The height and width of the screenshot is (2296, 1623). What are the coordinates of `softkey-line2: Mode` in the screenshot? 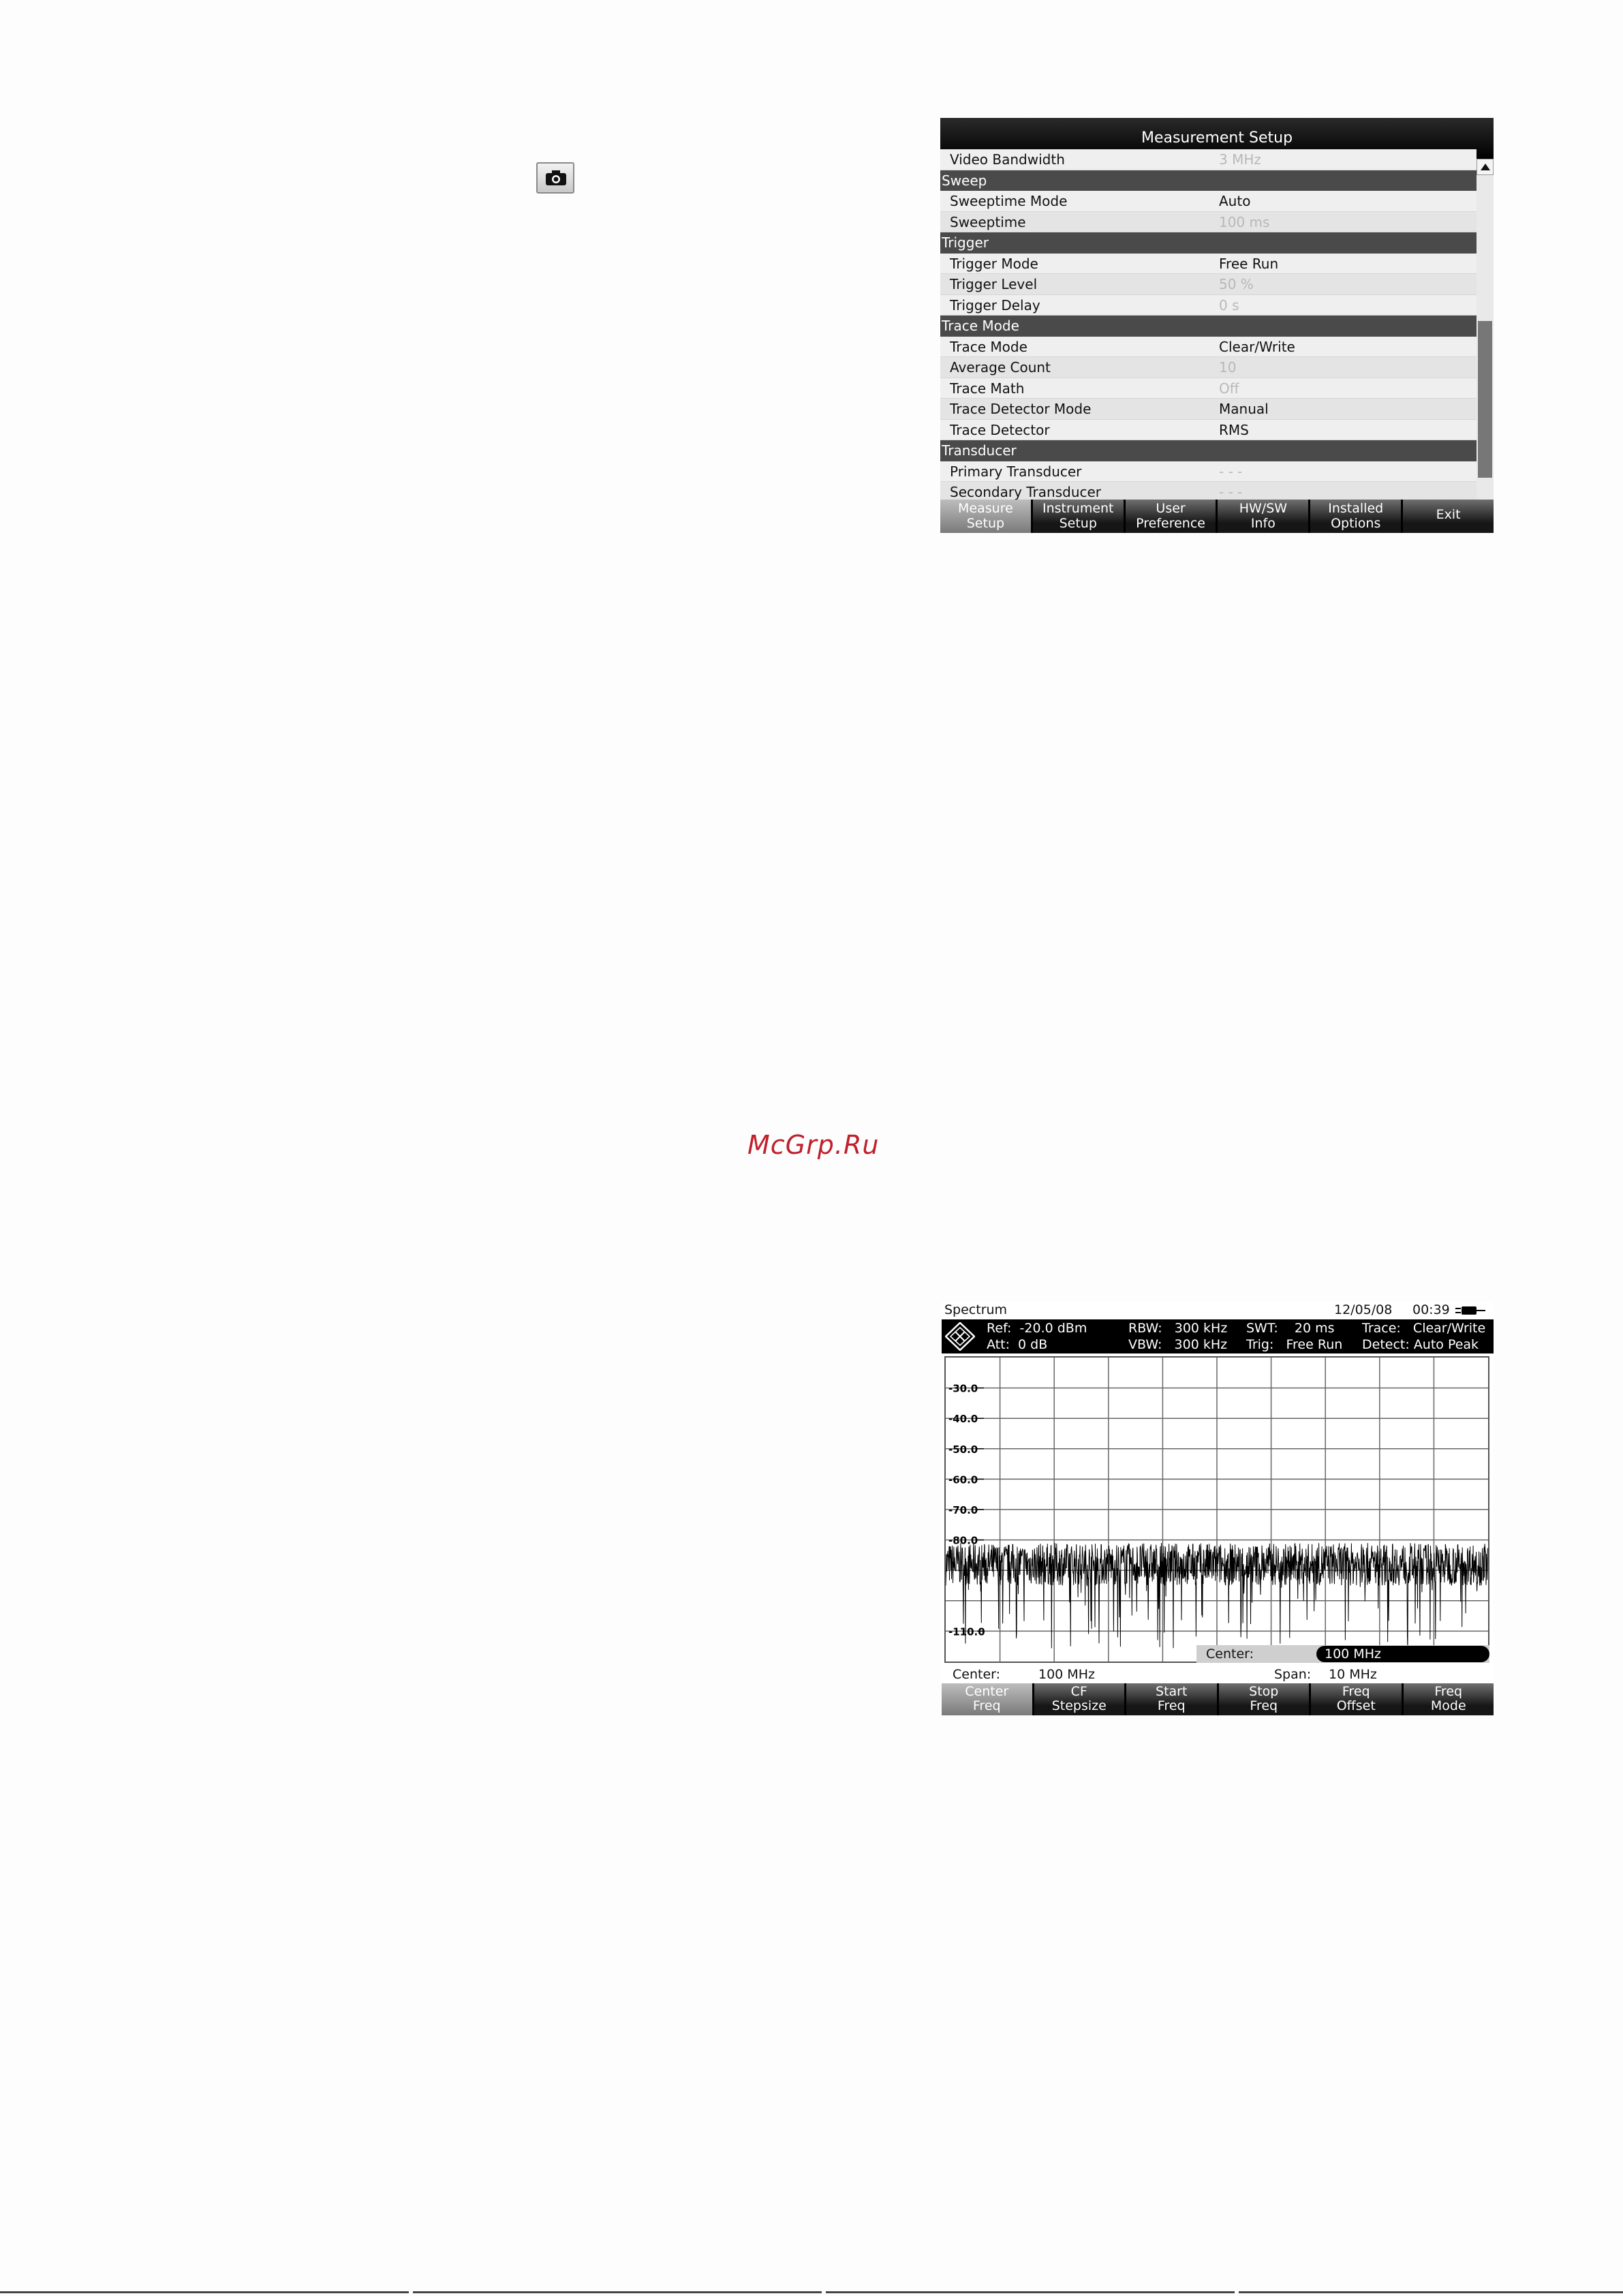 It's located at (1448, 1706).